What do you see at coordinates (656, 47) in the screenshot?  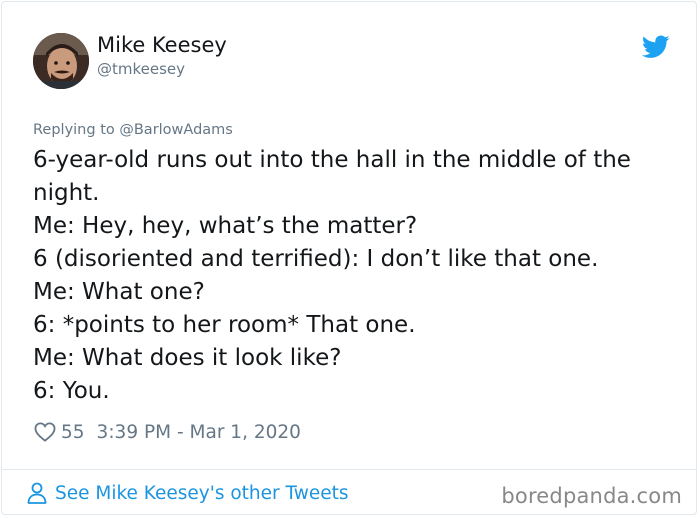 I see `twitter-bird-icon` at bounding box center [656, 47].